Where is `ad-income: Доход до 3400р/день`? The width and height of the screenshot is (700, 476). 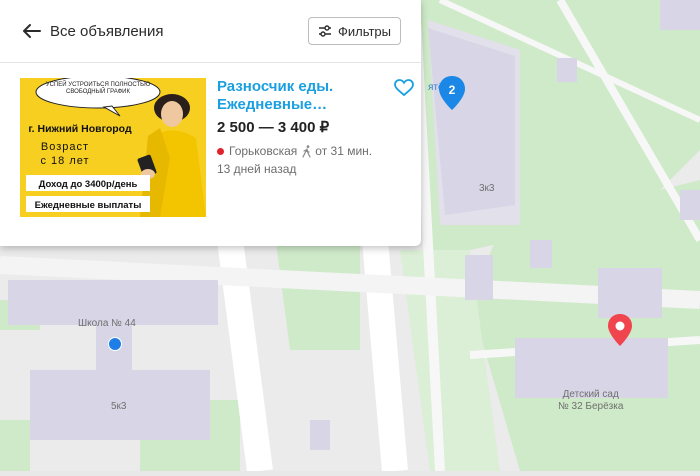
ad-income: Доход до 3400р/день is located at coordinates (88, 184).